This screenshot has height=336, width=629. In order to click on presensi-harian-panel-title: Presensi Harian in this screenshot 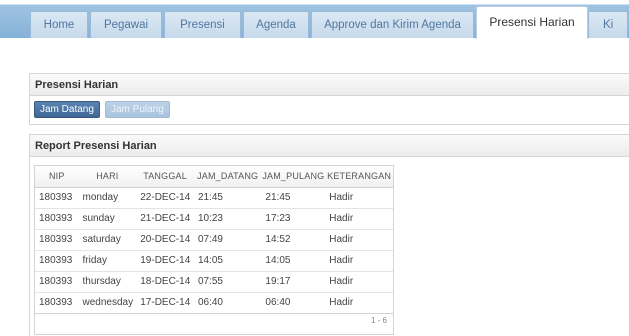, I will do `click(329, 85)`.